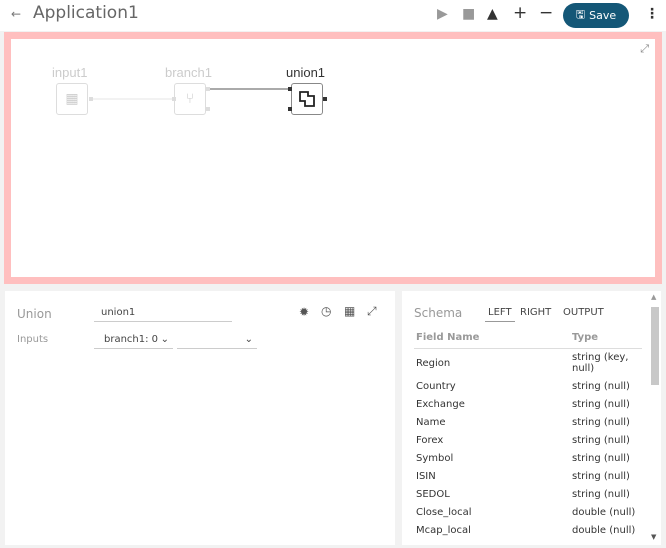 This screenshot has height=548, width=666. Describe the element at coordinates (652, 14) in the screenshot. I see `more-menu-icon: ⋮` at that location.